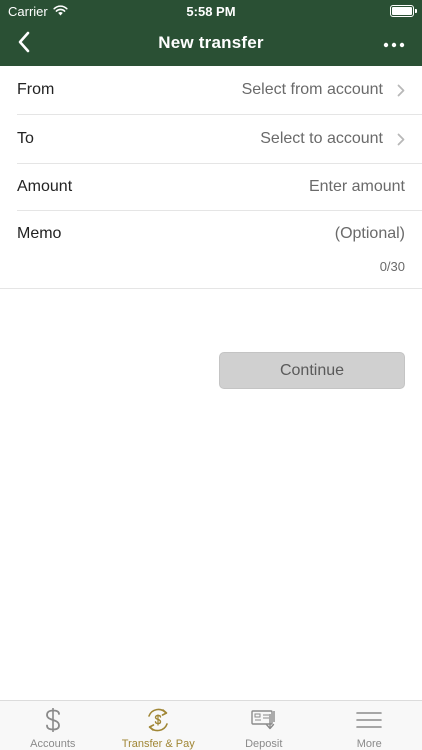 The height and width of the screenshot is (750, 422). I want to click on app-header: Carrier 5:58 PM New transfer, so click(211, 33).